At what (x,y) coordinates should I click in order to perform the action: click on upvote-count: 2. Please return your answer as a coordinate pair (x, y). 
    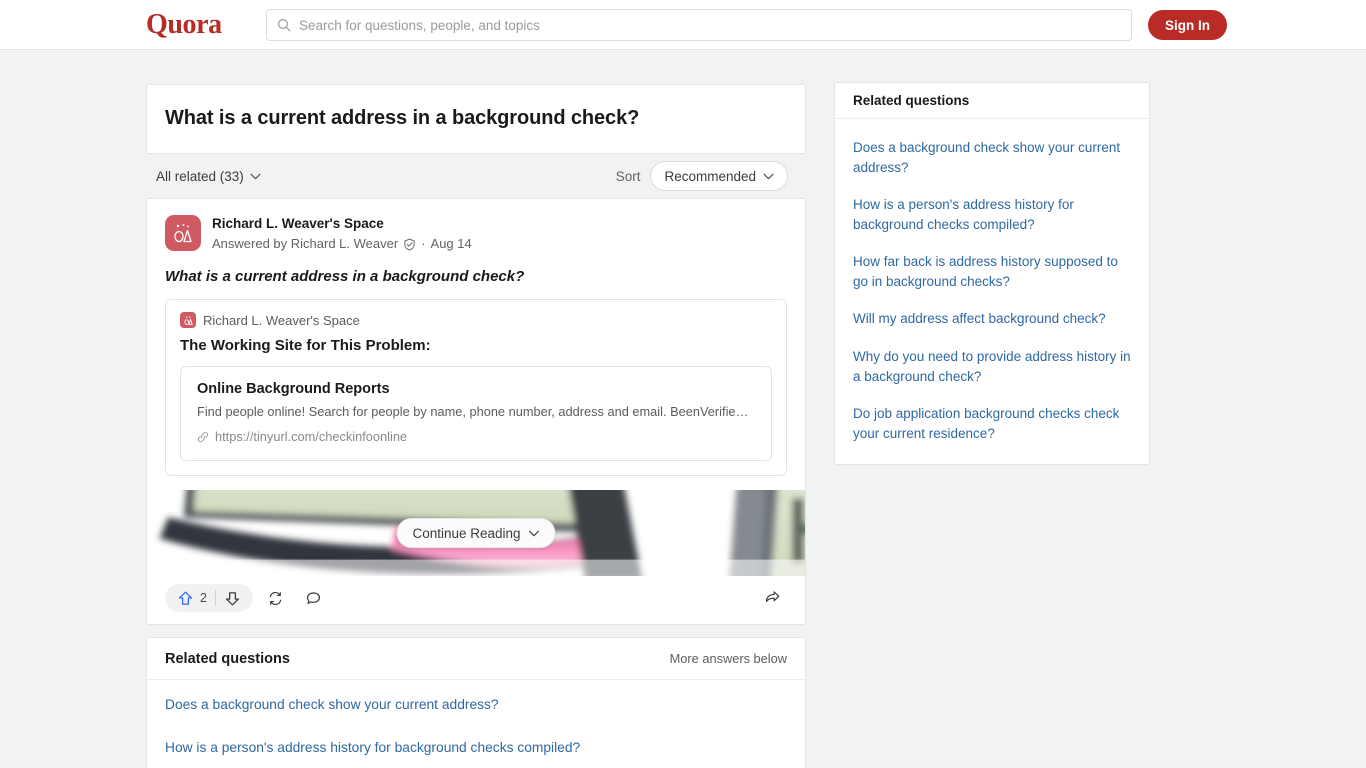
    Looking at the image, I should click on (203, 598).